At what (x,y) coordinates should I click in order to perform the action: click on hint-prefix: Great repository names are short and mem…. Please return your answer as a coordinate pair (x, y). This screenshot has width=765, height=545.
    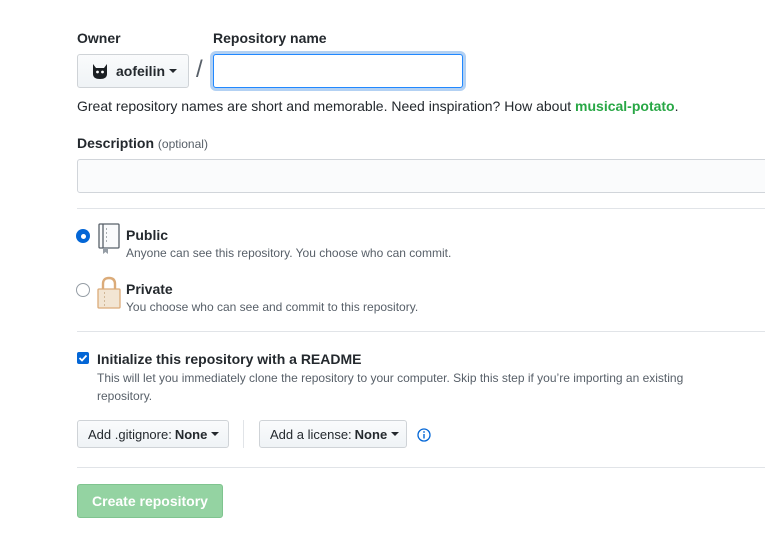
    Looking at the image, I should click on (326, 106).